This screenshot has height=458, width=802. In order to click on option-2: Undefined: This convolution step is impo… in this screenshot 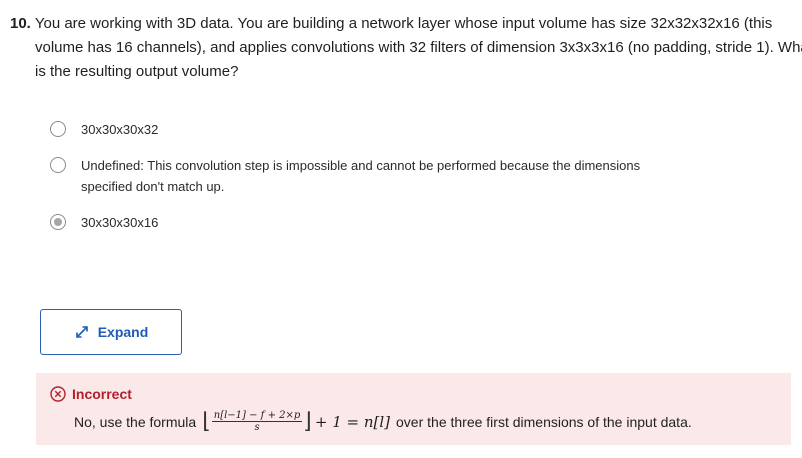, I will do `click(345, 176)`.